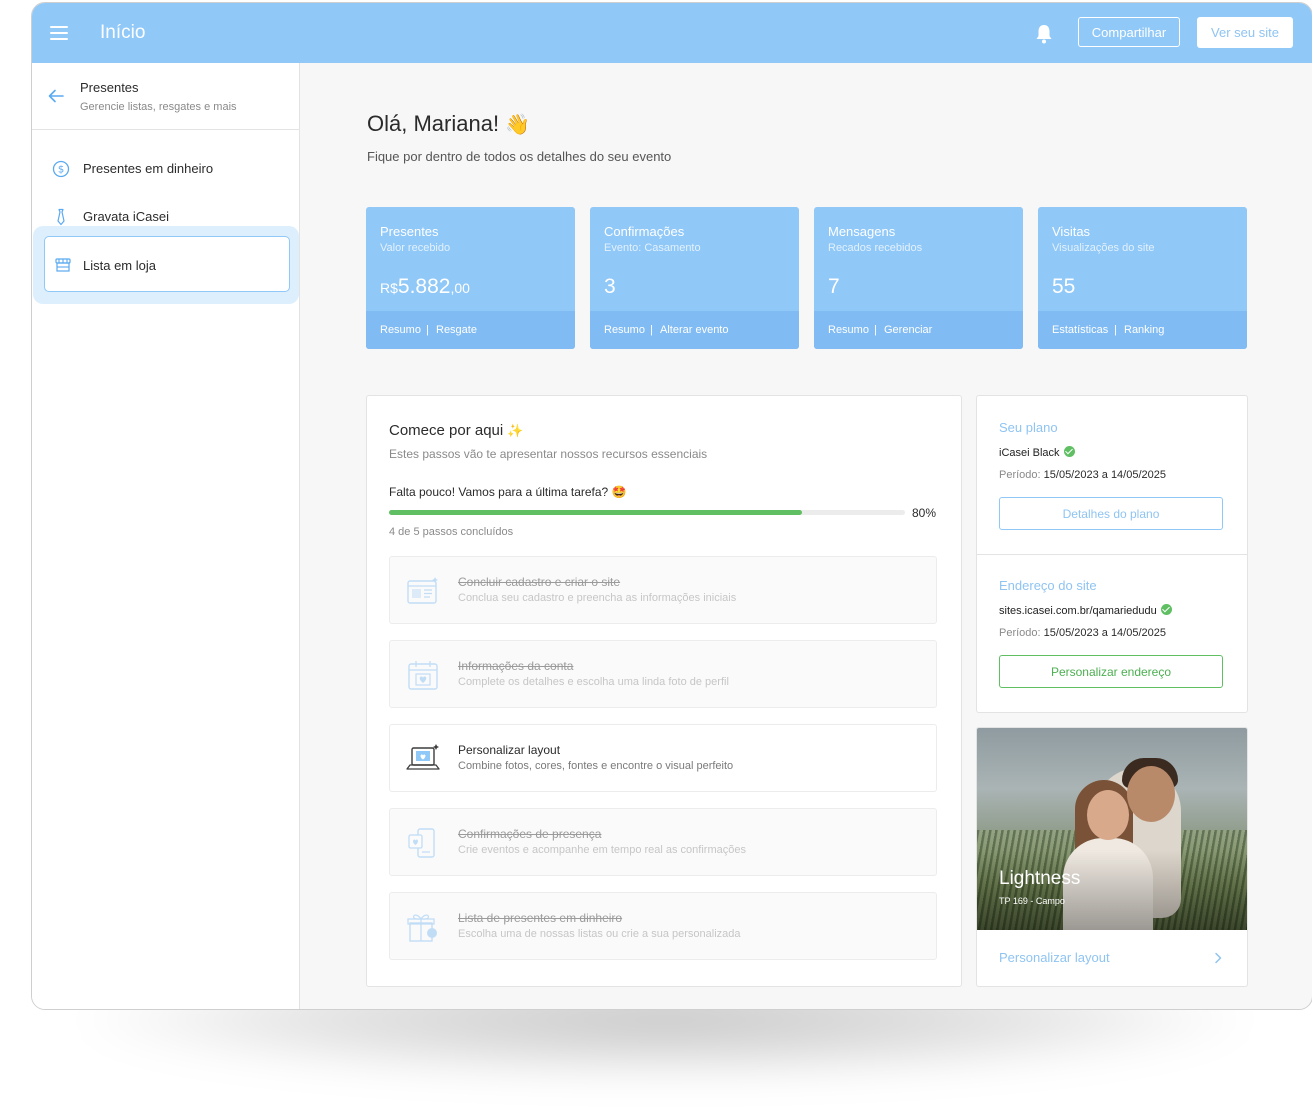 The height and width of the screenshot is (1110, 1312). What do you see at coordinates (518, 125) in the screenshot?
I see `waving-hand-icon: 👋` at bounding box center [518, 125].